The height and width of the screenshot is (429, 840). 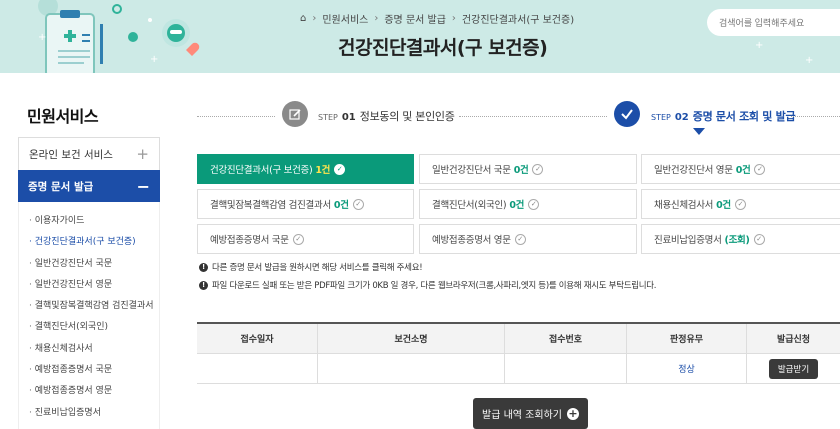 What do you see at coordinates (411, 368) in the screenshot?
I see `cell-center` at bounding box center [411, 368].